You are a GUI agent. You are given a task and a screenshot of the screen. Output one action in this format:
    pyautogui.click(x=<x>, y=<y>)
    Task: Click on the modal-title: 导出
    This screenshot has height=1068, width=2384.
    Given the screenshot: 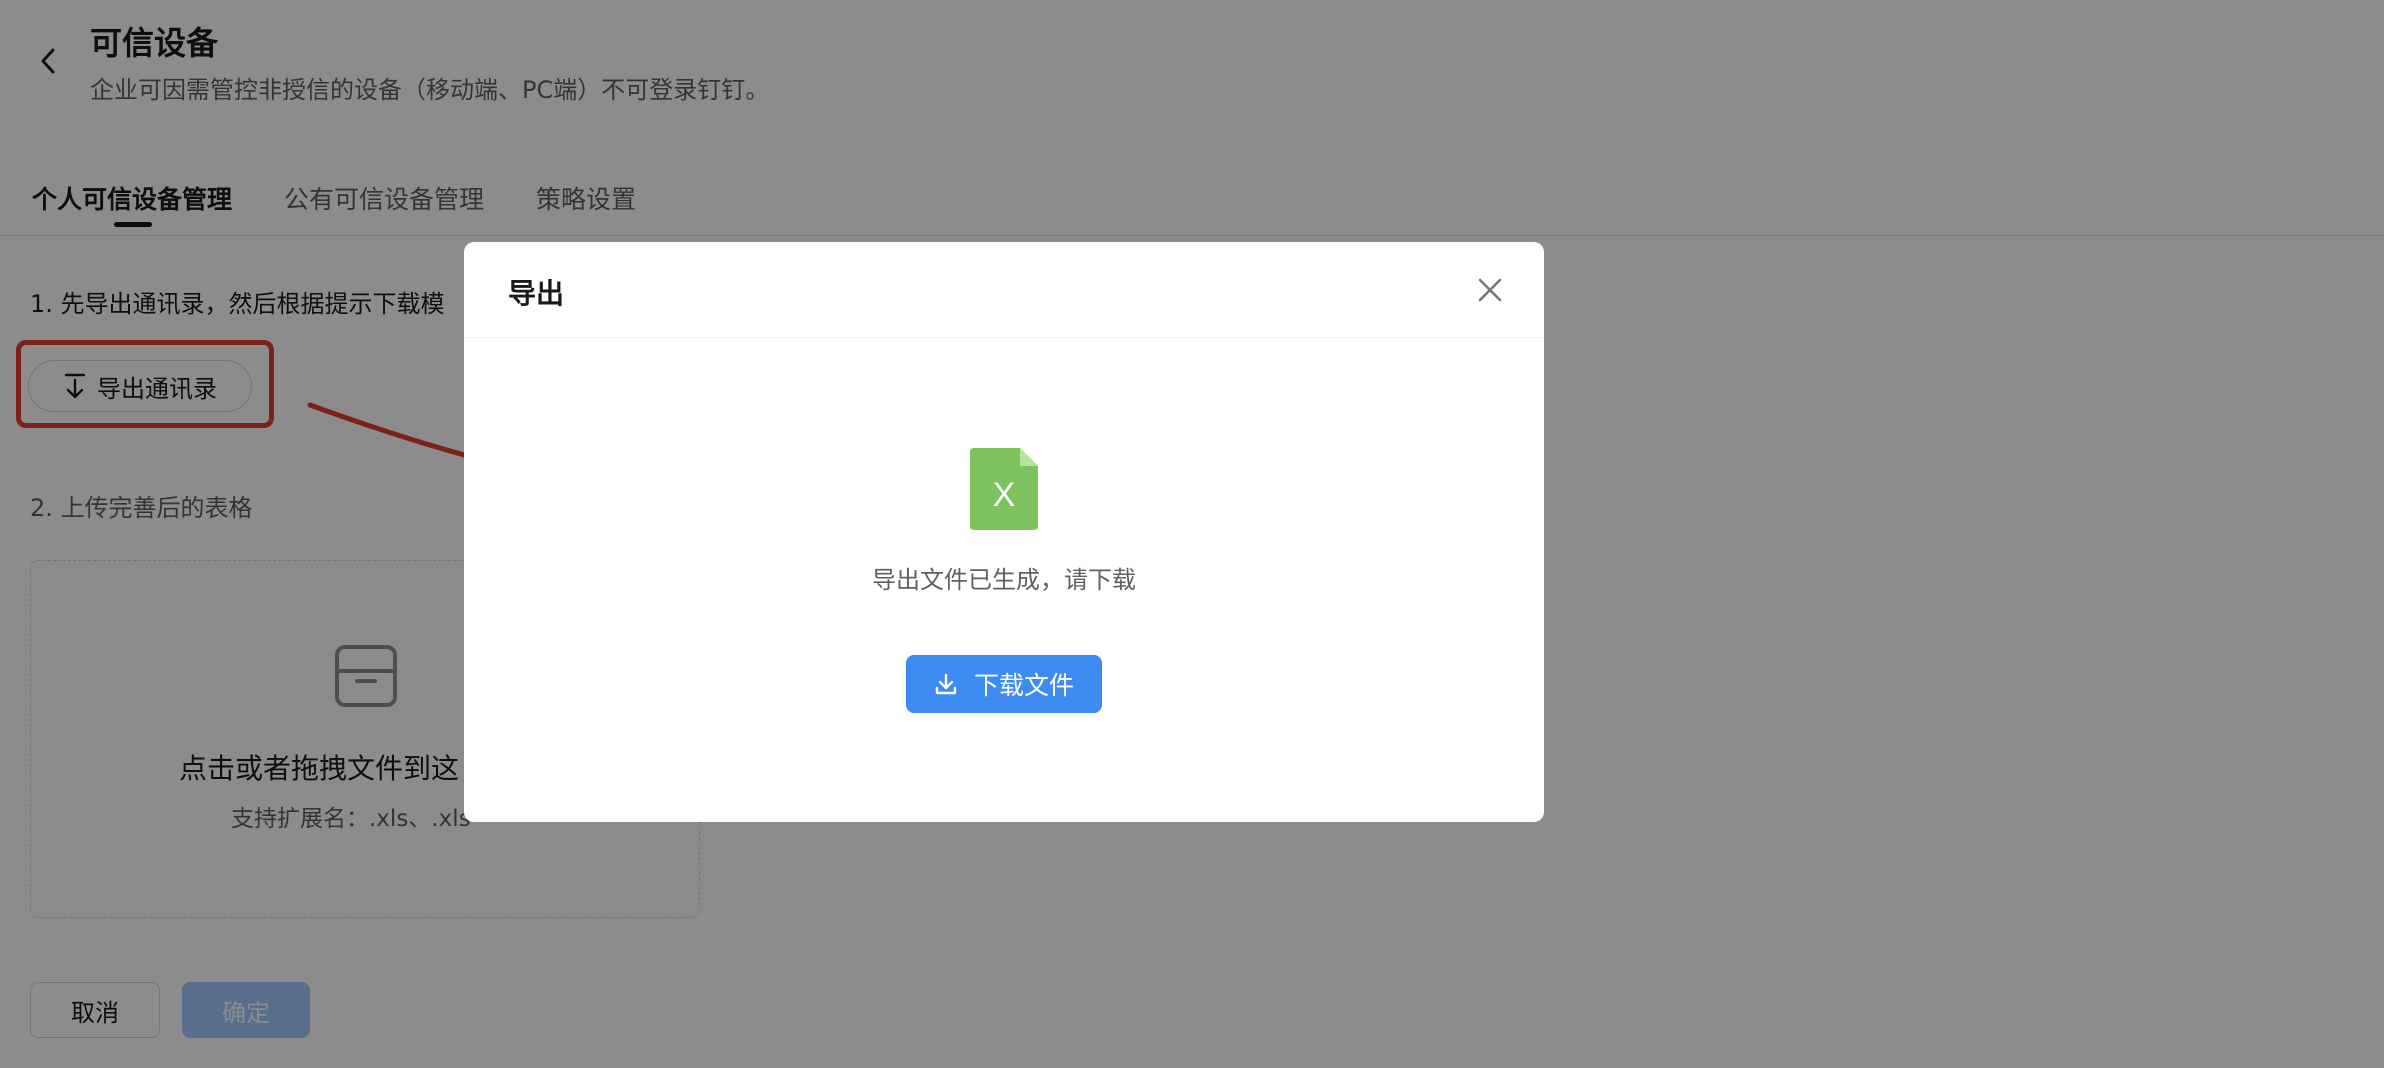 What is the action you would take?
    pyautogui.click(x=536, y=293)
    